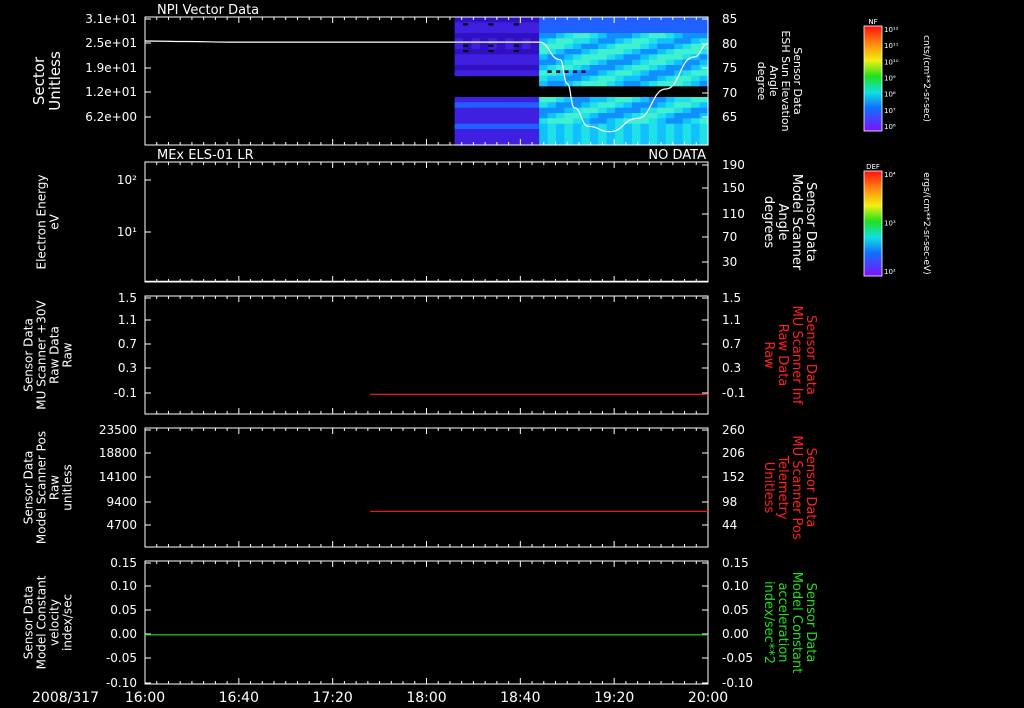  Describe the element at coordinates (796, 487) in the screenshot. I see `y2-axis-label-line: MU Scanner Pos` at that location.